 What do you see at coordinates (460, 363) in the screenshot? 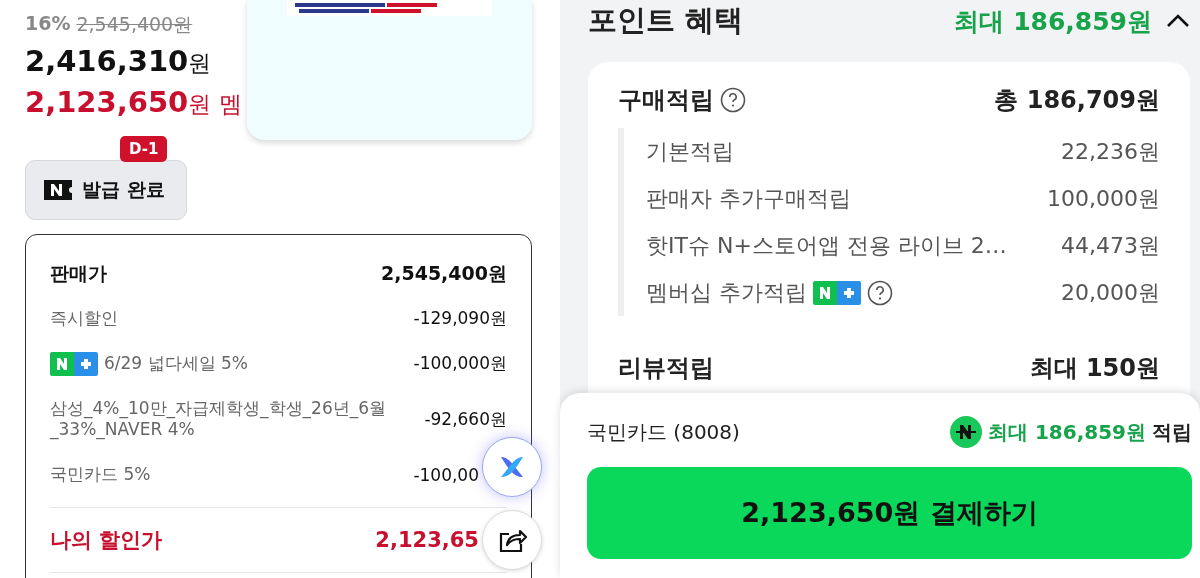
I see `price-value: -100,000원` at bounding box center [460, 363].